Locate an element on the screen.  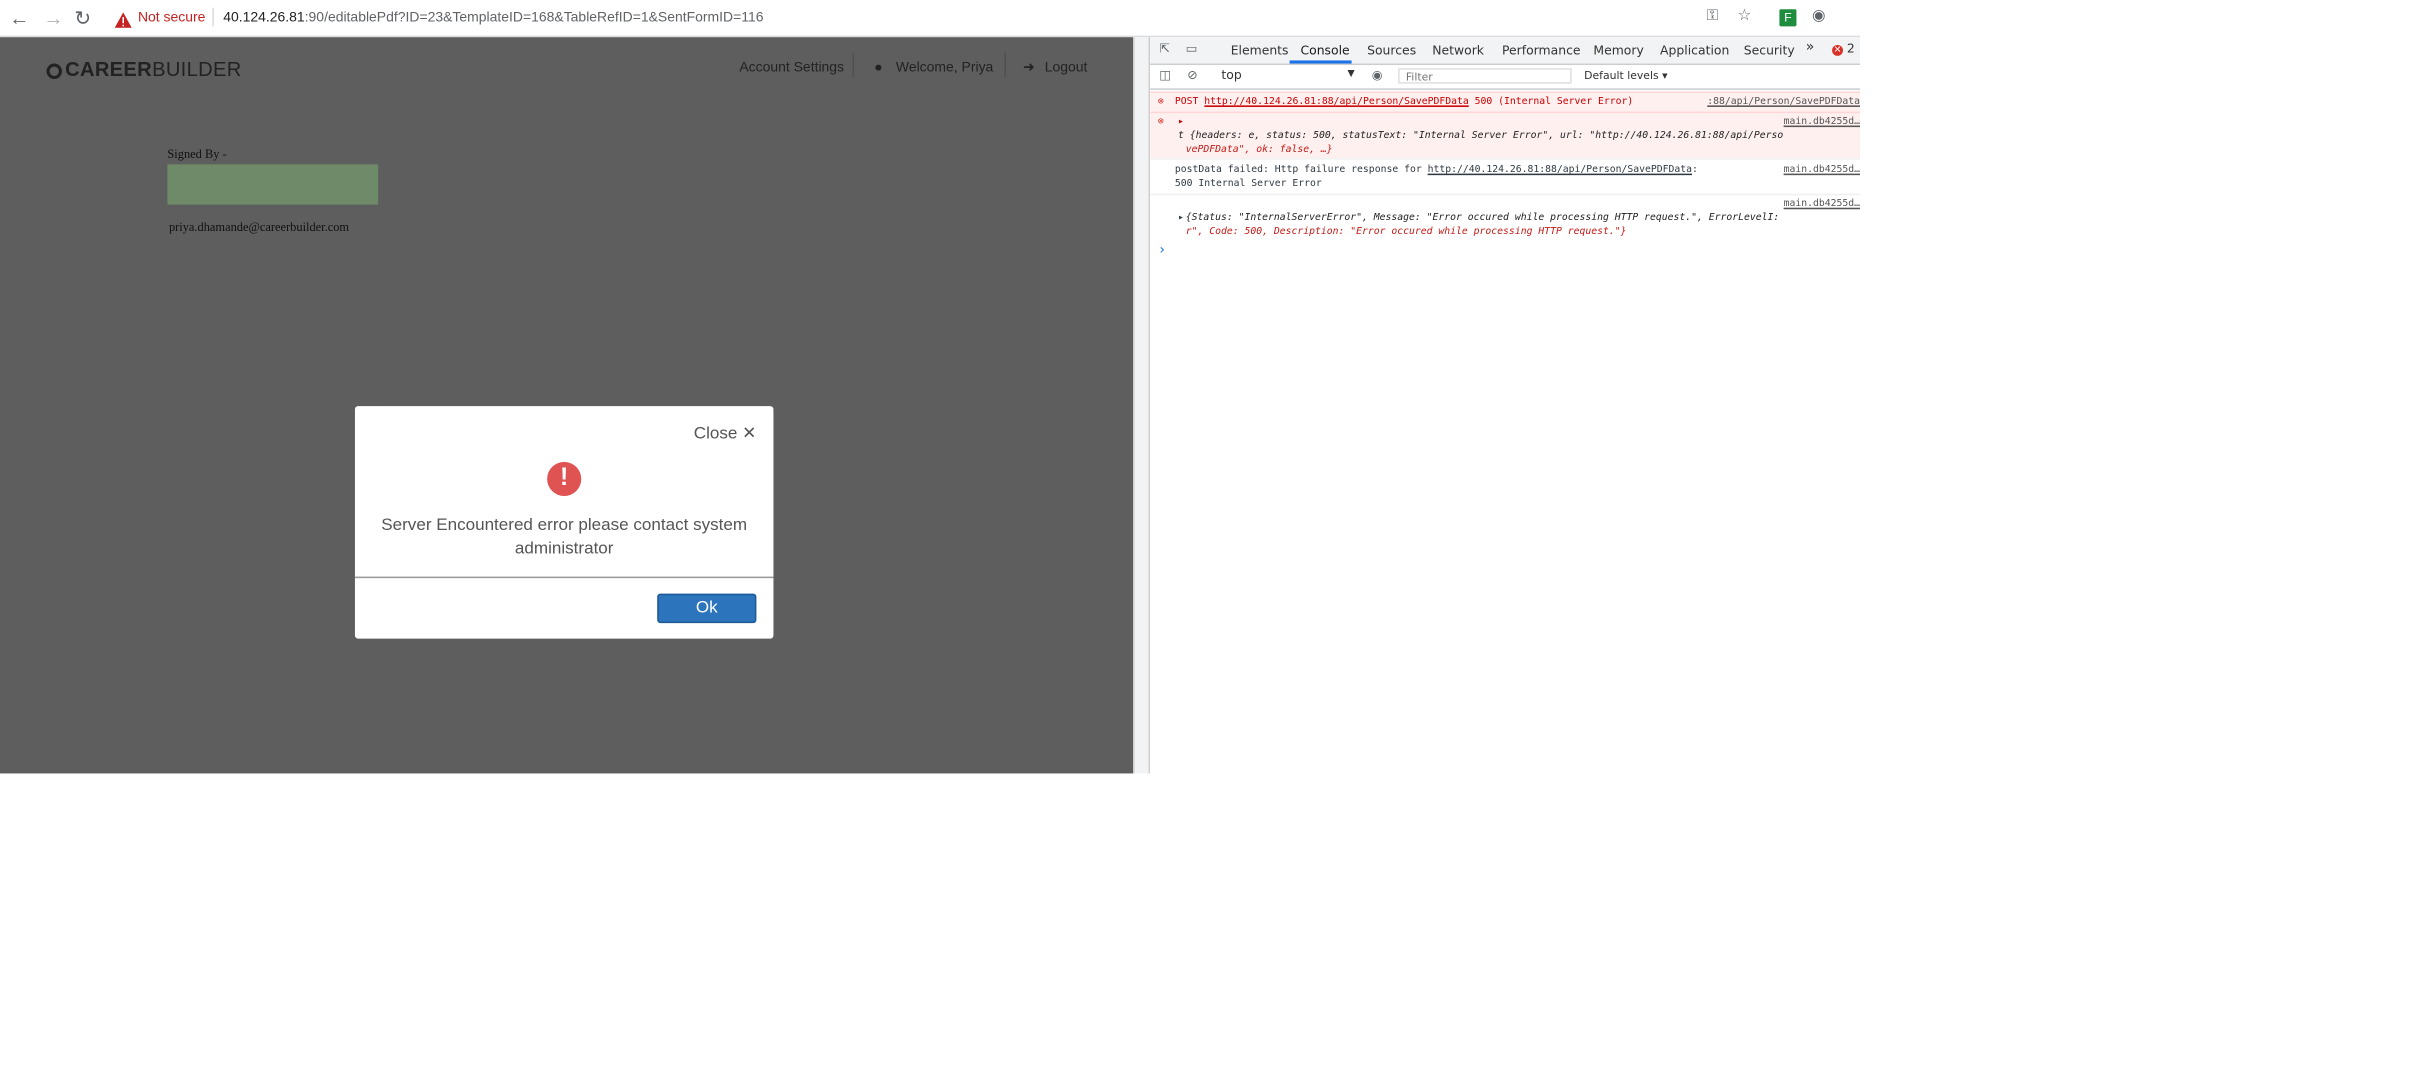
context-selector: top ▼ is located at coordinates (1287, 76).